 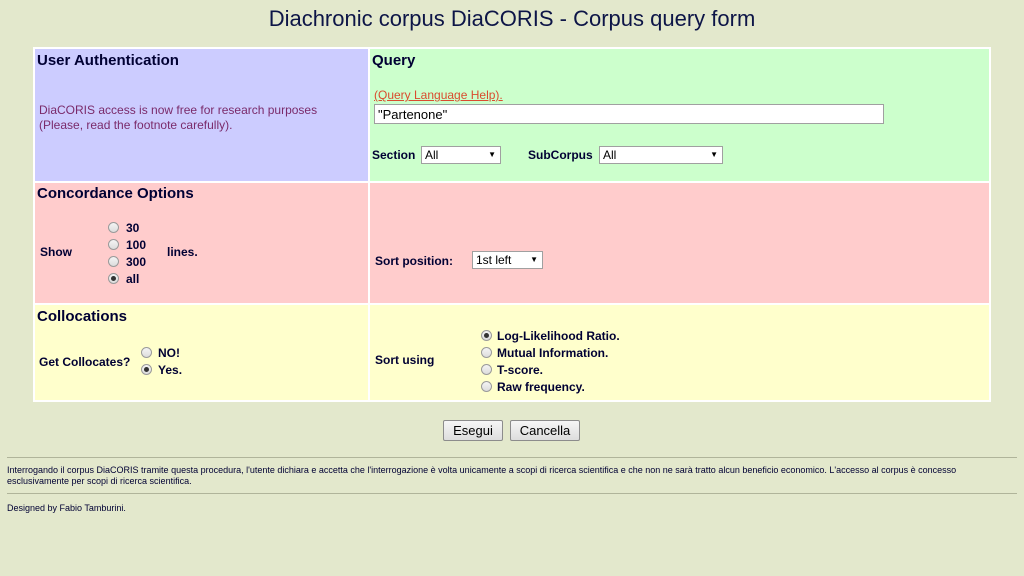 What do you see at coordinates (56, 252) in the screenshot?
I see `show-label: Show` at bounding box center [56, 252].